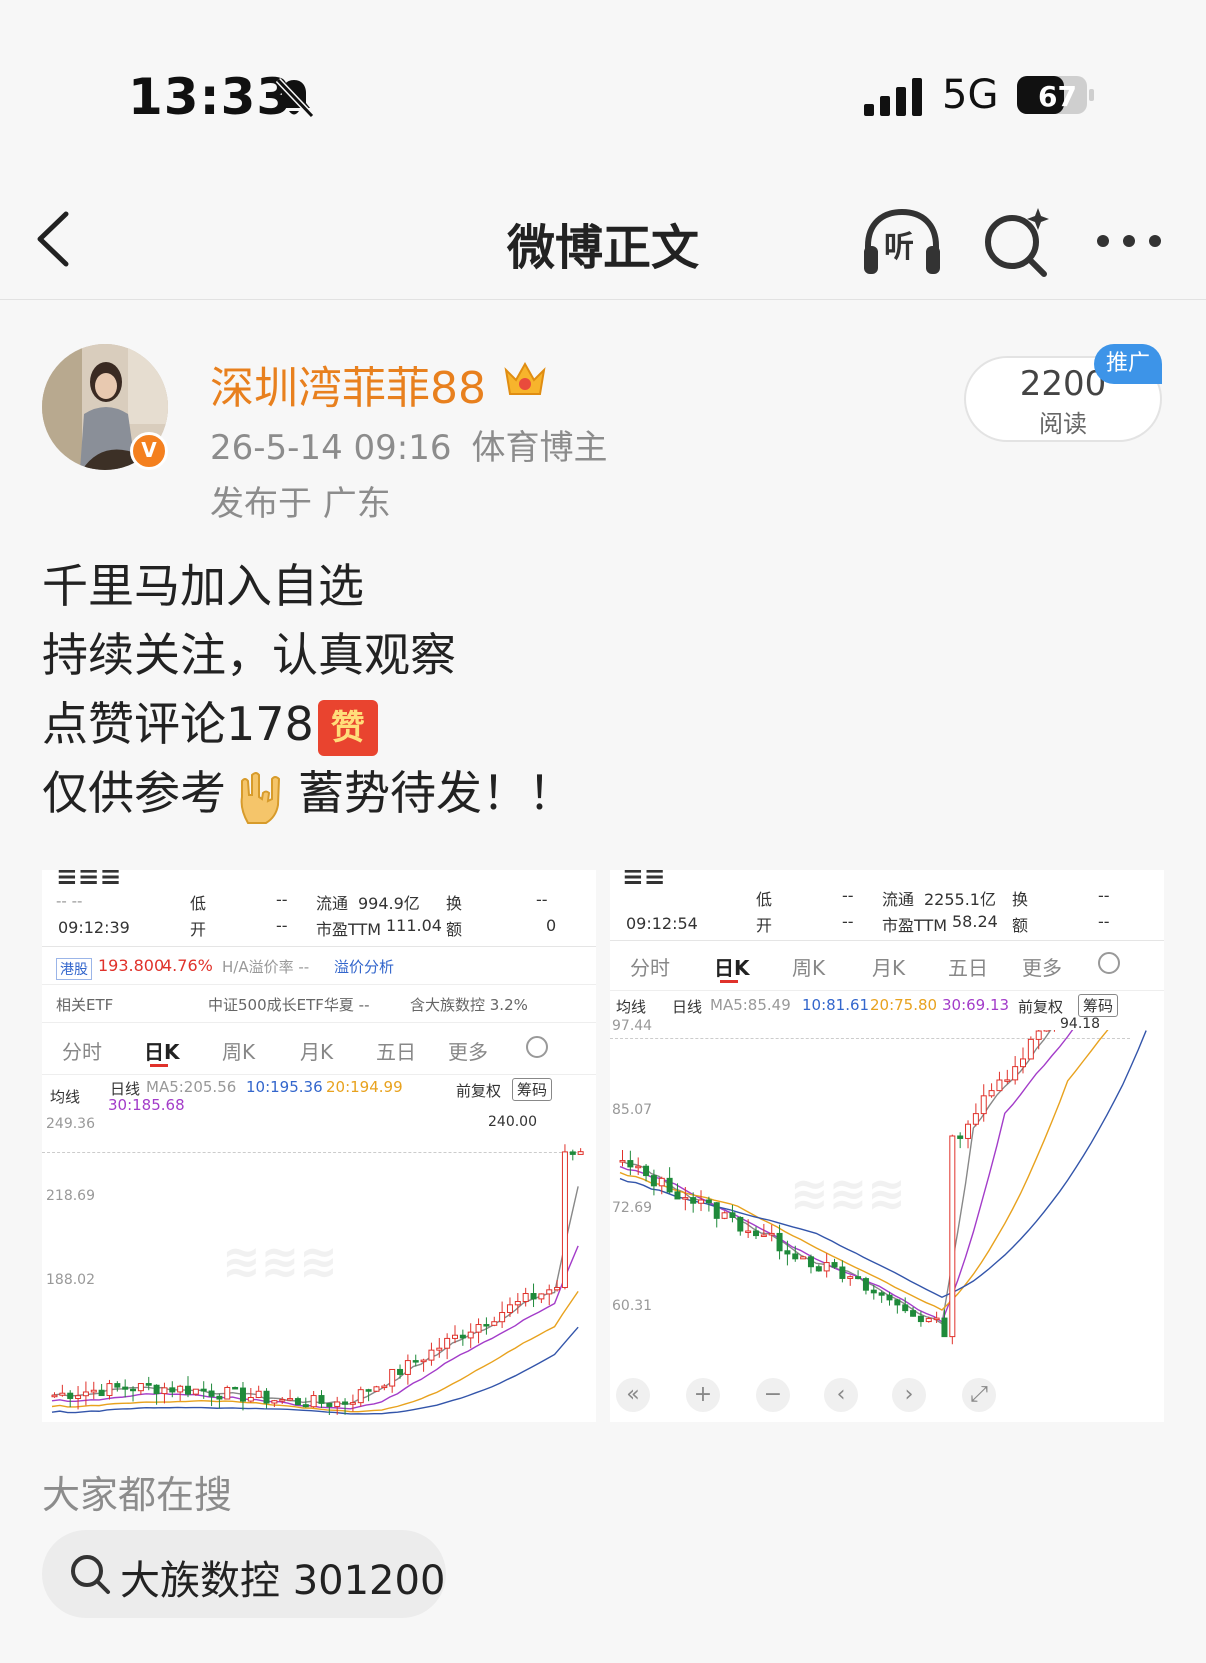 Image resolution: width=1206 pixels, height=1663 pixels. Describe the element at coordinates (332, 903) in the screenshot. I see `quote-float-label: 流通` at that location.